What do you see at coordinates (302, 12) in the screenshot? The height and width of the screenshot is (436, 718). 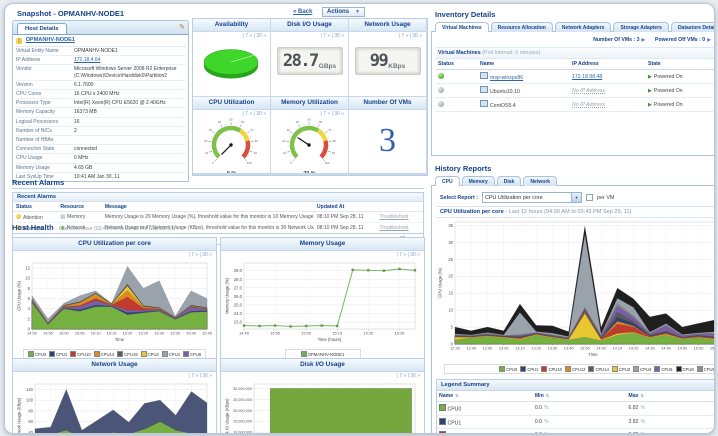 I see `back-link: « Back` at bounding box center [302, 12].